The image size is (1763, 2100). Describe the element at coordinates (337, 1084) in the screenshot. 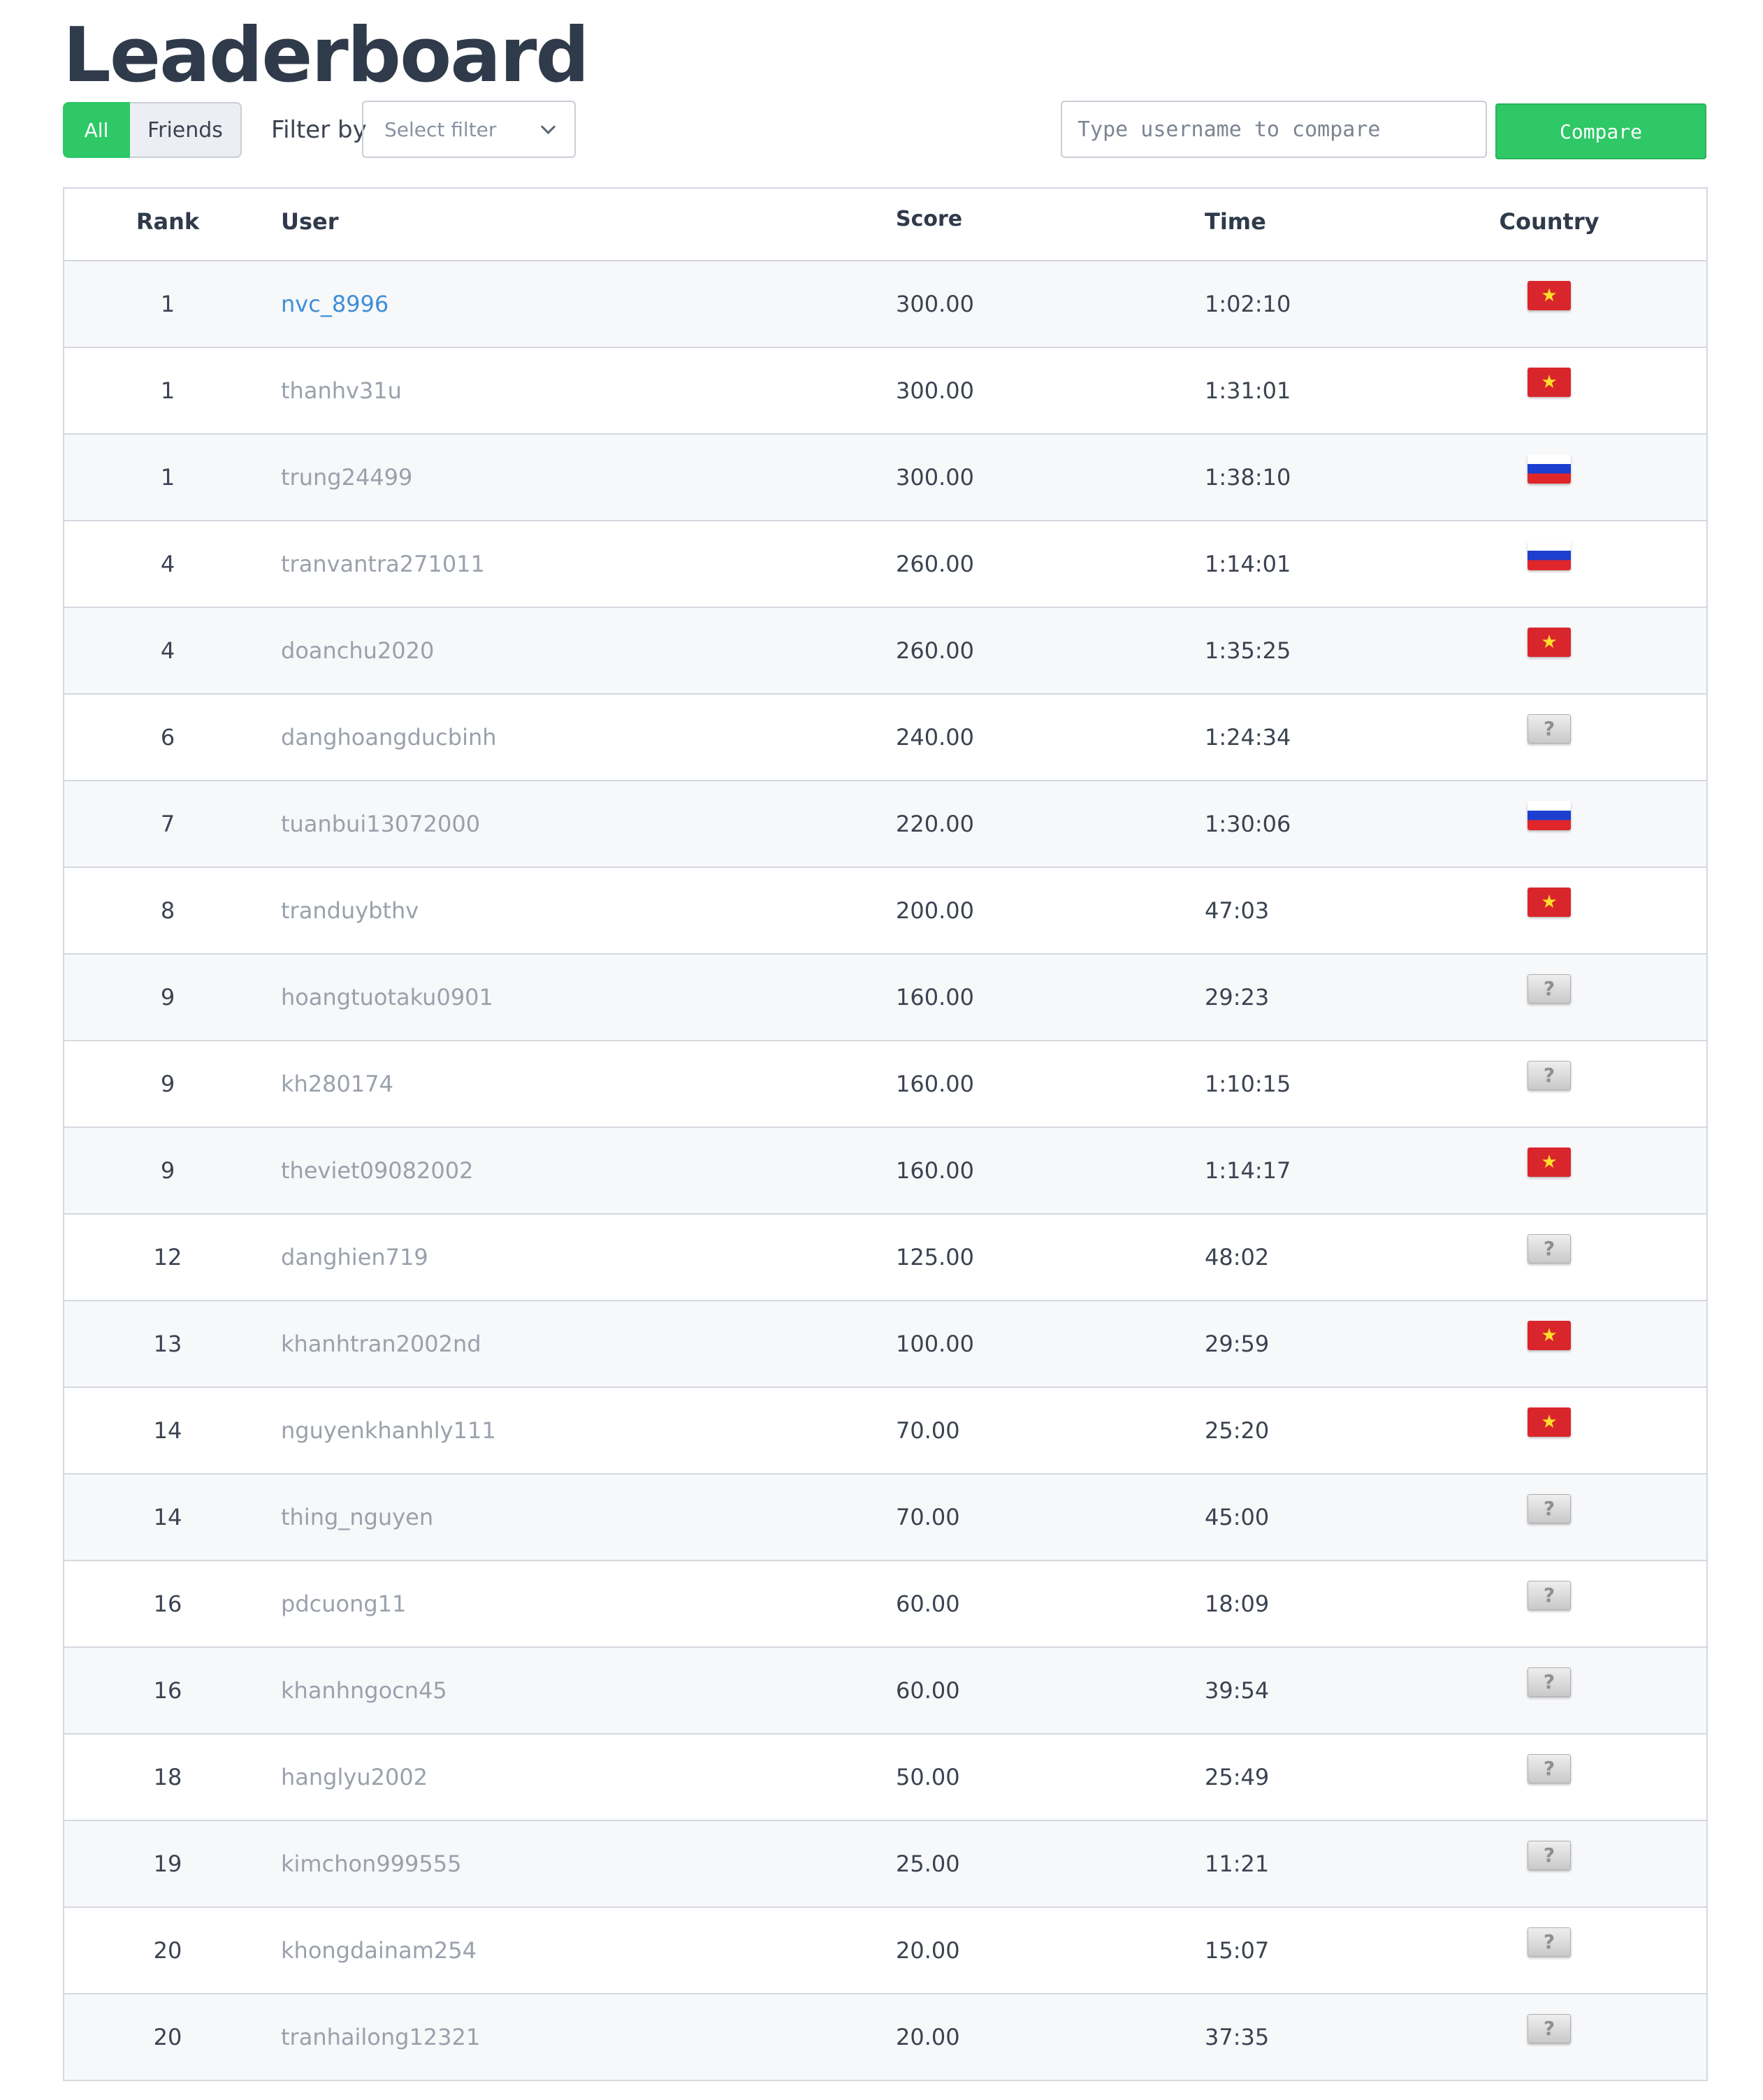

I see `username-link: kh280174` at that location.